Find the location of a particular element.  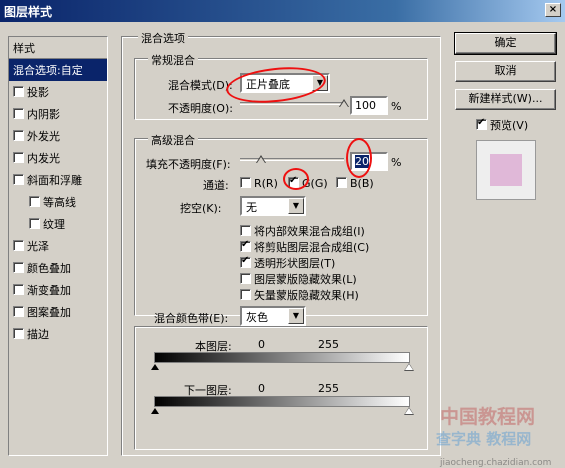

advanced-option-label: 将剪贴图层混合成组(C) is located at coordinates (312, 247).